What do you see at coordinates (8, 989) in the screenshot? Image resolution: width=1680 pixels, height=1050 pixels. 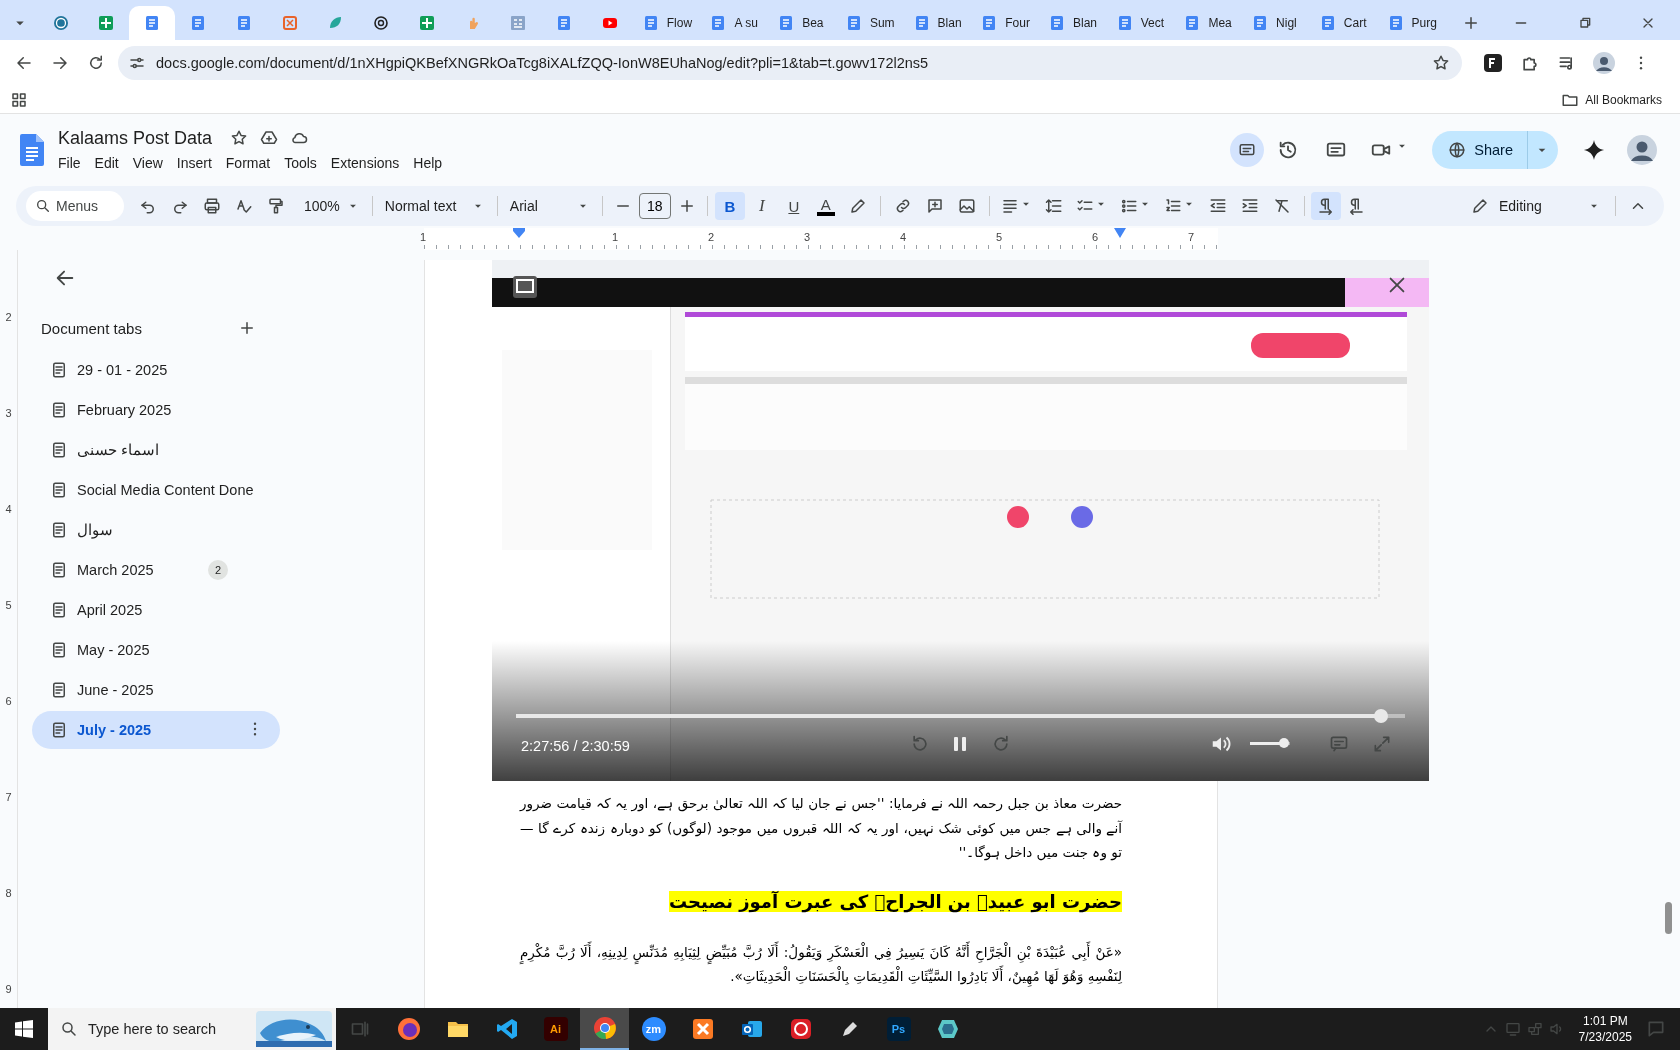 I see `ruler-number: 9` at bounding box center [8, 989].